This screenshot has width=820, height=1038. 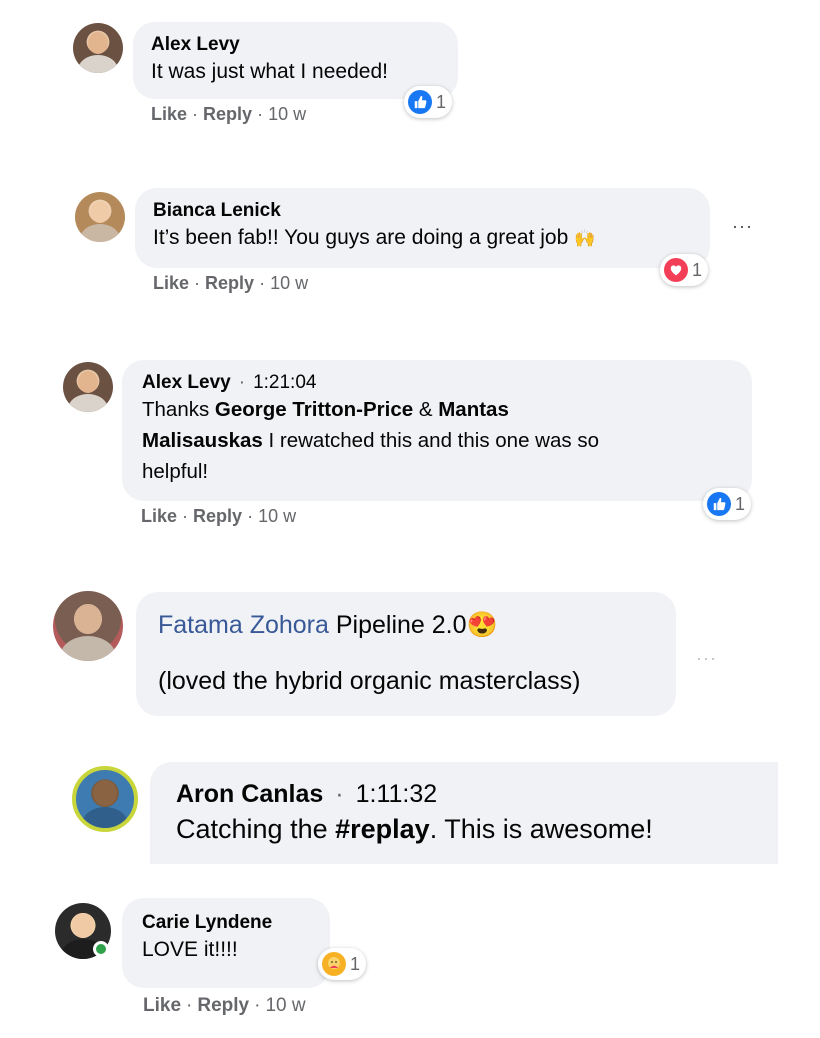 I want to click on video-timestamp: 1:11:32, so click(x=397, y=794).